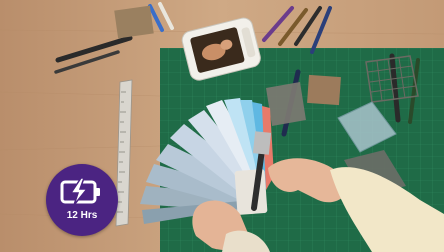  What do you see at coordinates (80, 191) in the screenshot?
I see `battery-charging-icon` at bounding box center [80, 191].